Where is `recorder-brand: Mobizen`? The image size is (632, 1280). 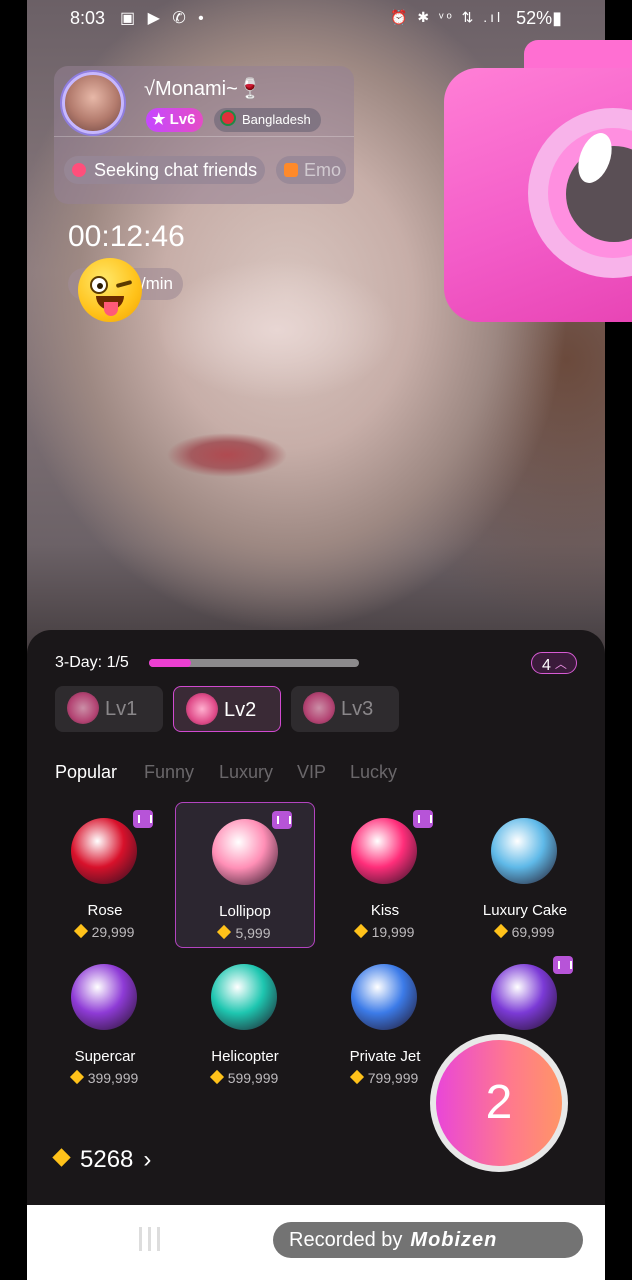 recorder-brand: Mobizen is located at coordinates (454, 1240).